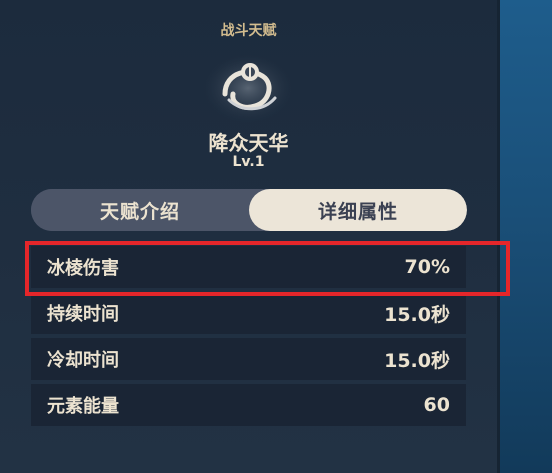 This screenshot has height=473, width=552. Describe the element at coordinates (526, 236) in the screenshot. I see `scene-background` at that location.